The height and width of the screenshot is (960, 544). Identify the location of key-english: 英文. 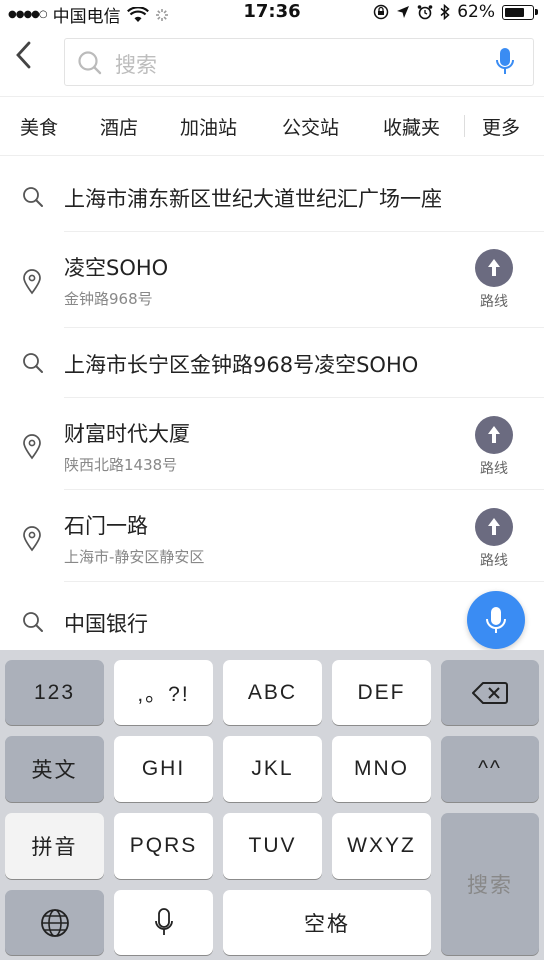
(54, 769).